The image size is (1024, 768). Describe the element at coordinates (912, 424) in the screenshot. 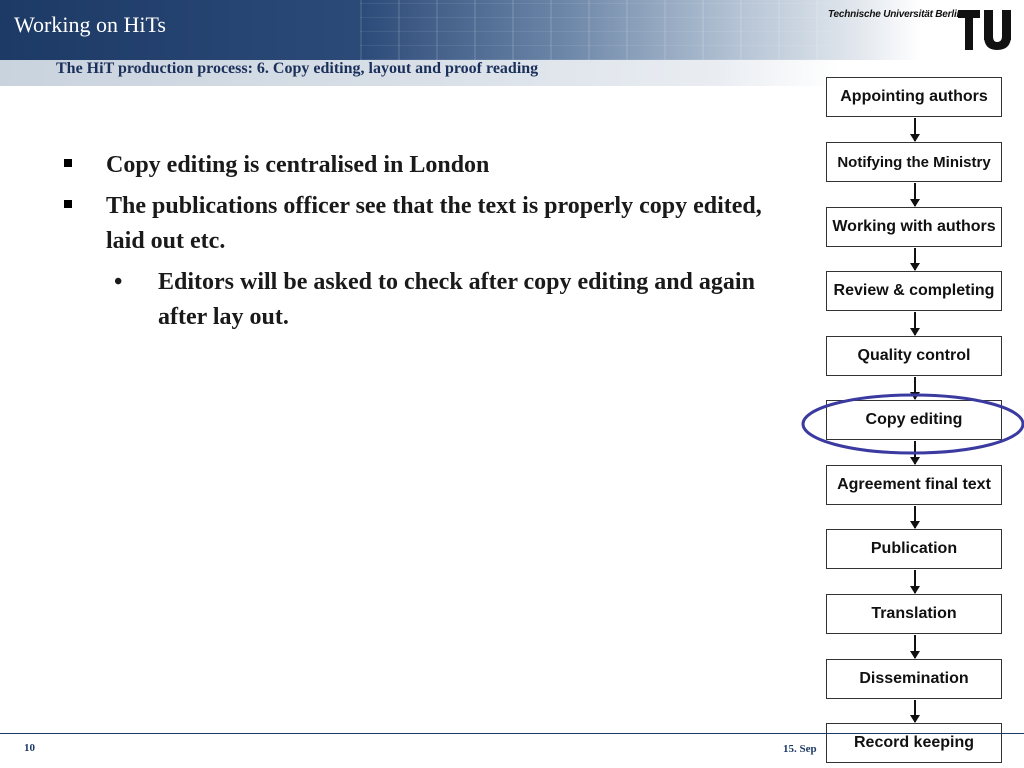

I see `highlight-ellipse` at that location.